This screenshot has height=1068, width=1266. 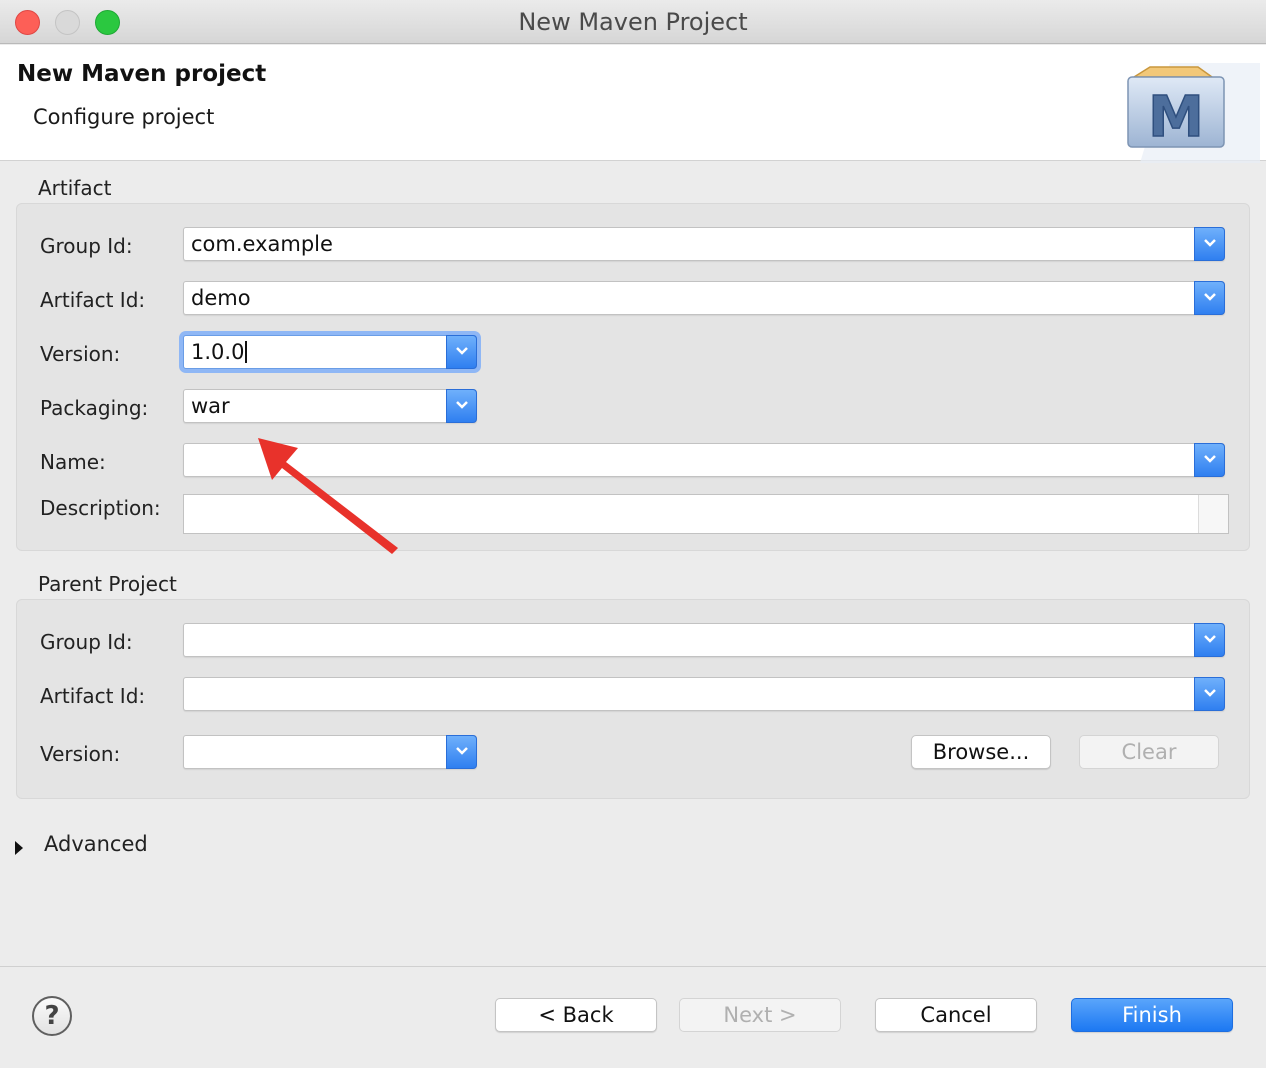 I want to click on title-bar: New Maven Project, so click(x=633, y=22).